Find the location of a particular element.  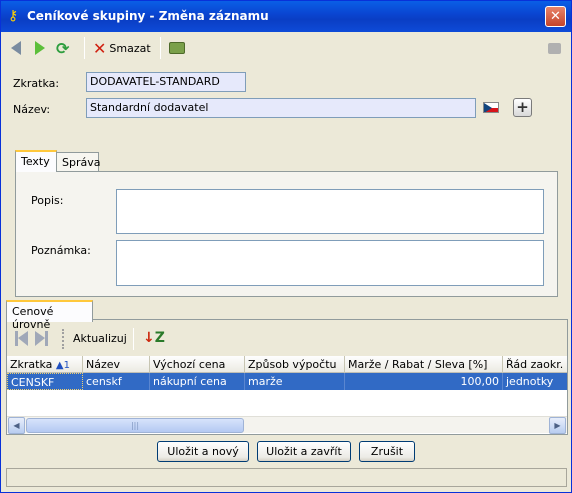

grip-icon: ||| is located at coordinates (135, 425).